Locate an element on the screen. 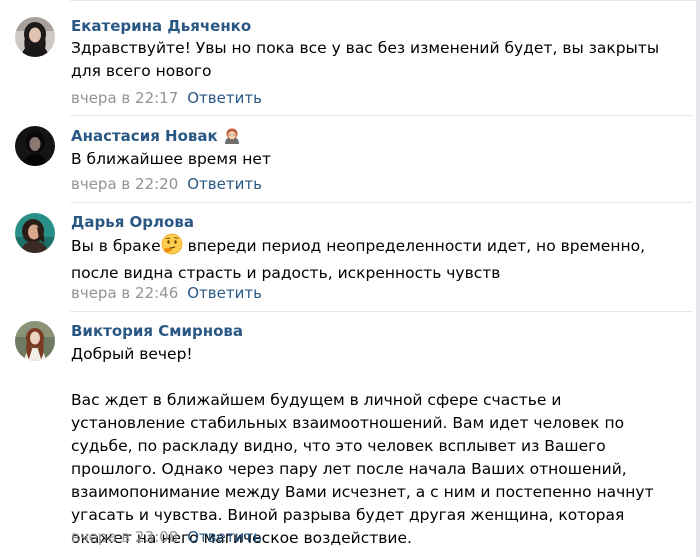  comment-meta: вчера в 22:46 Ответить is located at coordinates (166, 293).